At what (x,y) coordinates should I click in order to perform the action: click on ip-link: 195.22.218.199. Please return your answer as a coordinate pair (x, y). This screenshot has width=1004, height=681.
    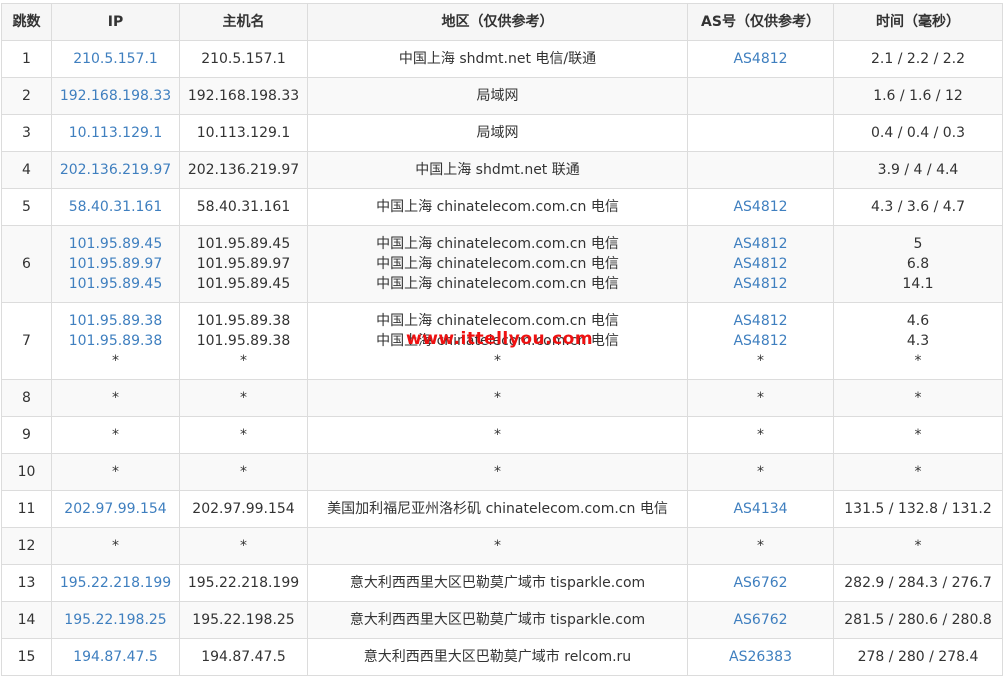
    Looking at the image, I should click on (115, 583).